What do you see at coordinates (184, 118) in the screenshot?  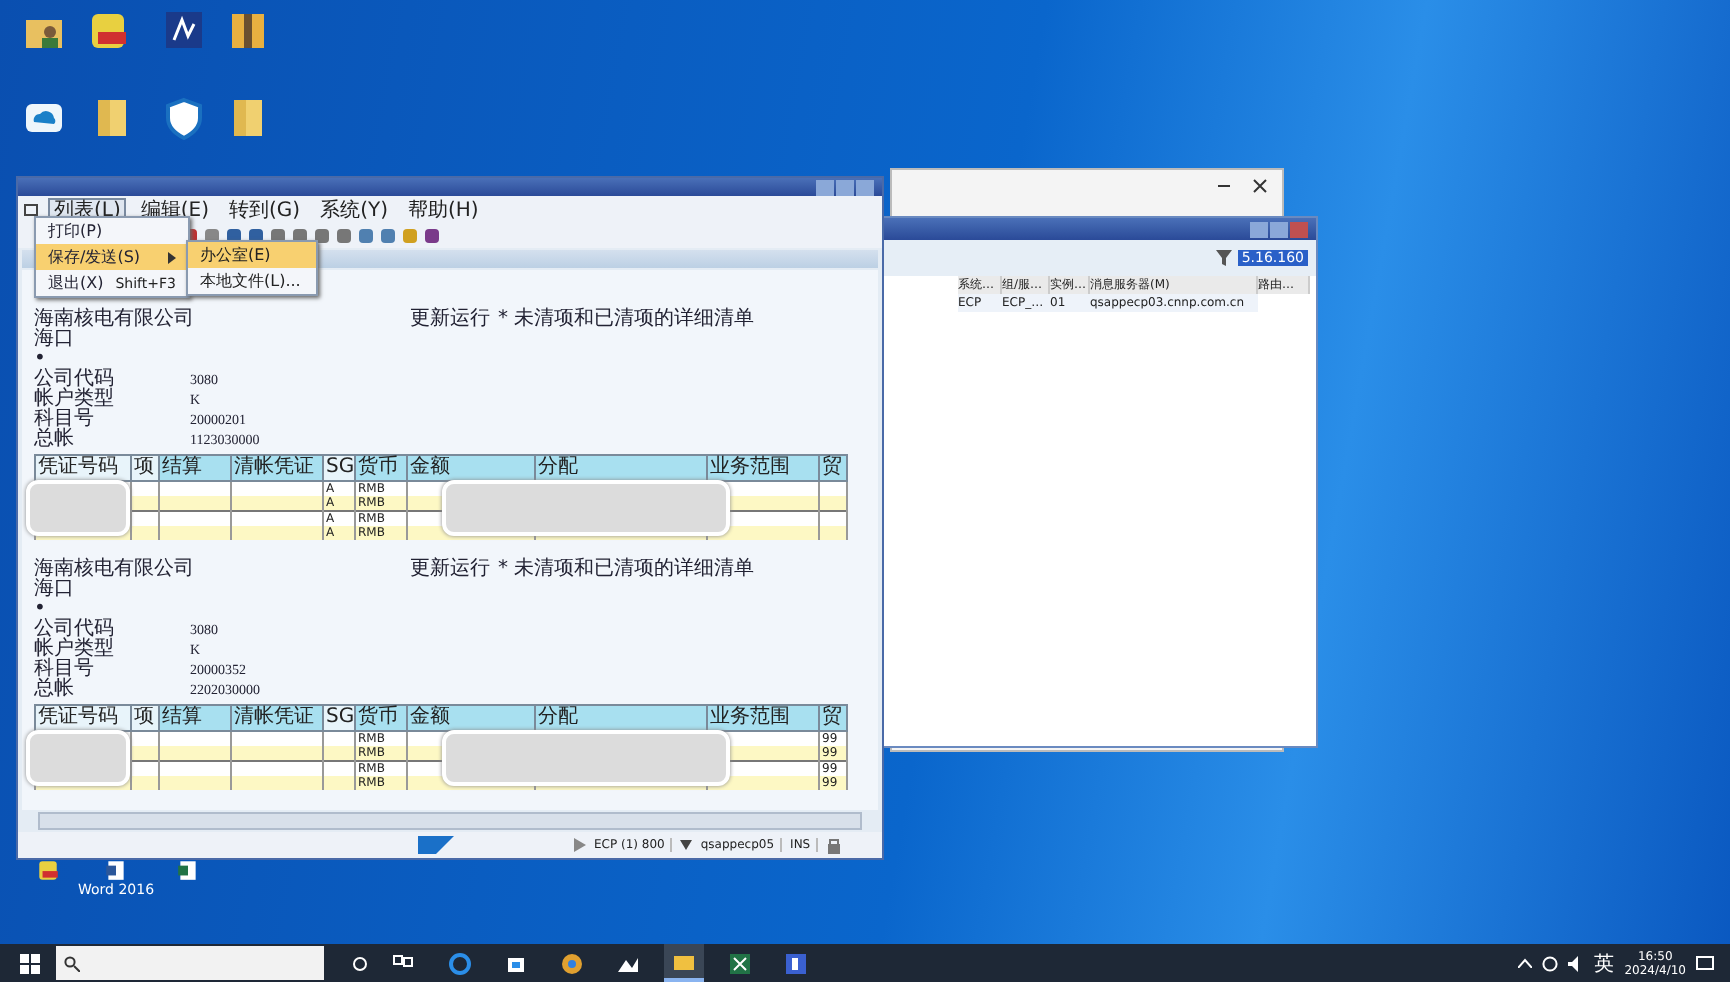 I see `shield-icon` at bounding box center [184, 118].